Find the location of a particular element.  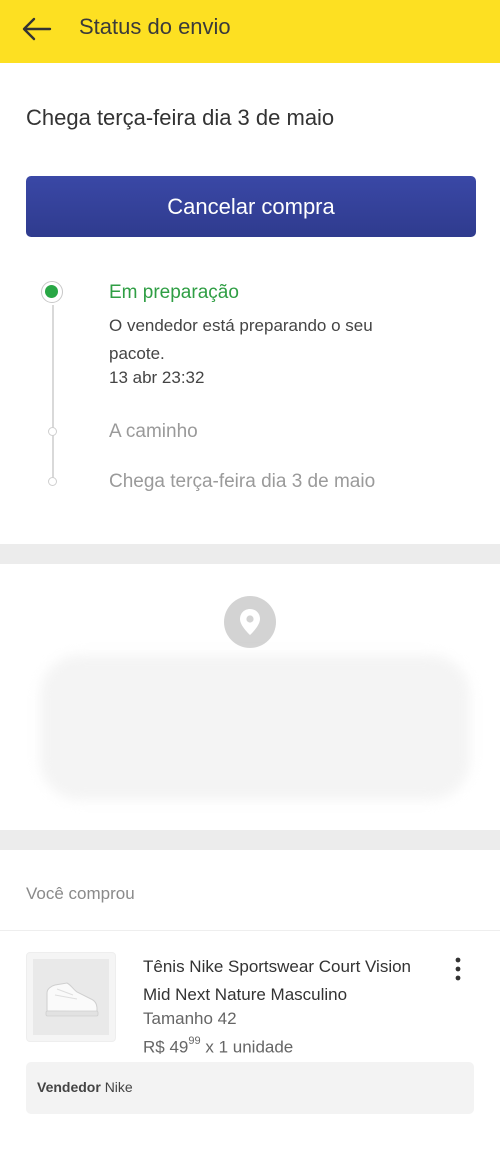

location-pin-icon is located at coordinates (250, 622).